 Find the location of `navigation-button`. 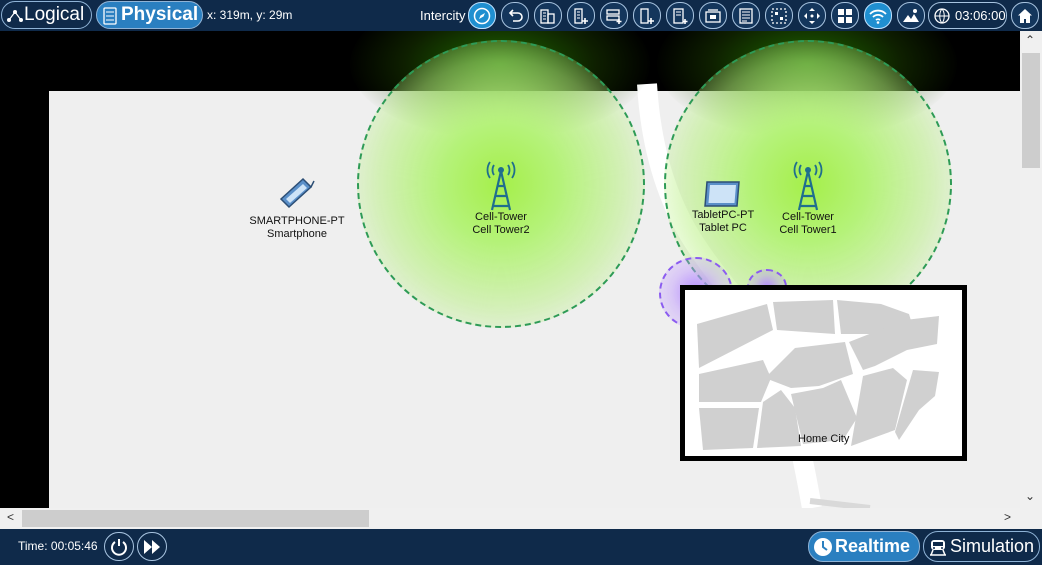

navigation-button is located at coordinates (482, 15).